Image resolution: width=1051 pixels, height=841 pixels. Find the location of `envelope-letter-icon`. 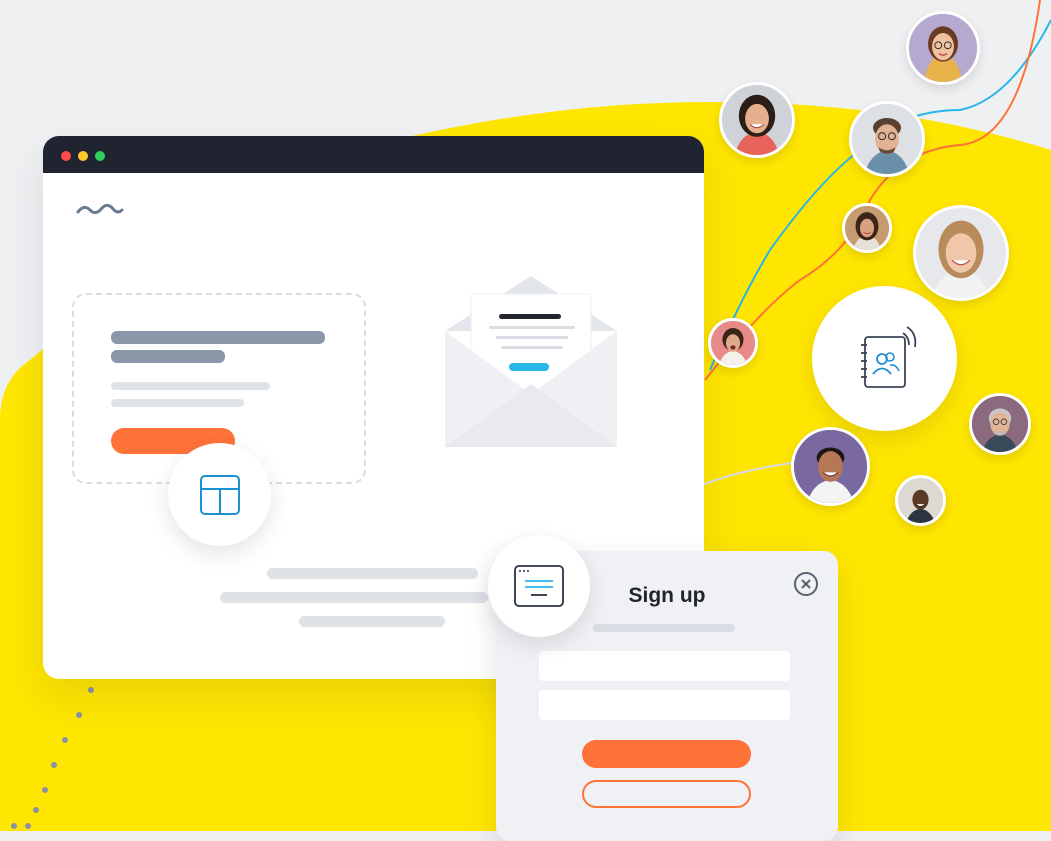

envelope-letter-icon is located at coordinates (531, 361).